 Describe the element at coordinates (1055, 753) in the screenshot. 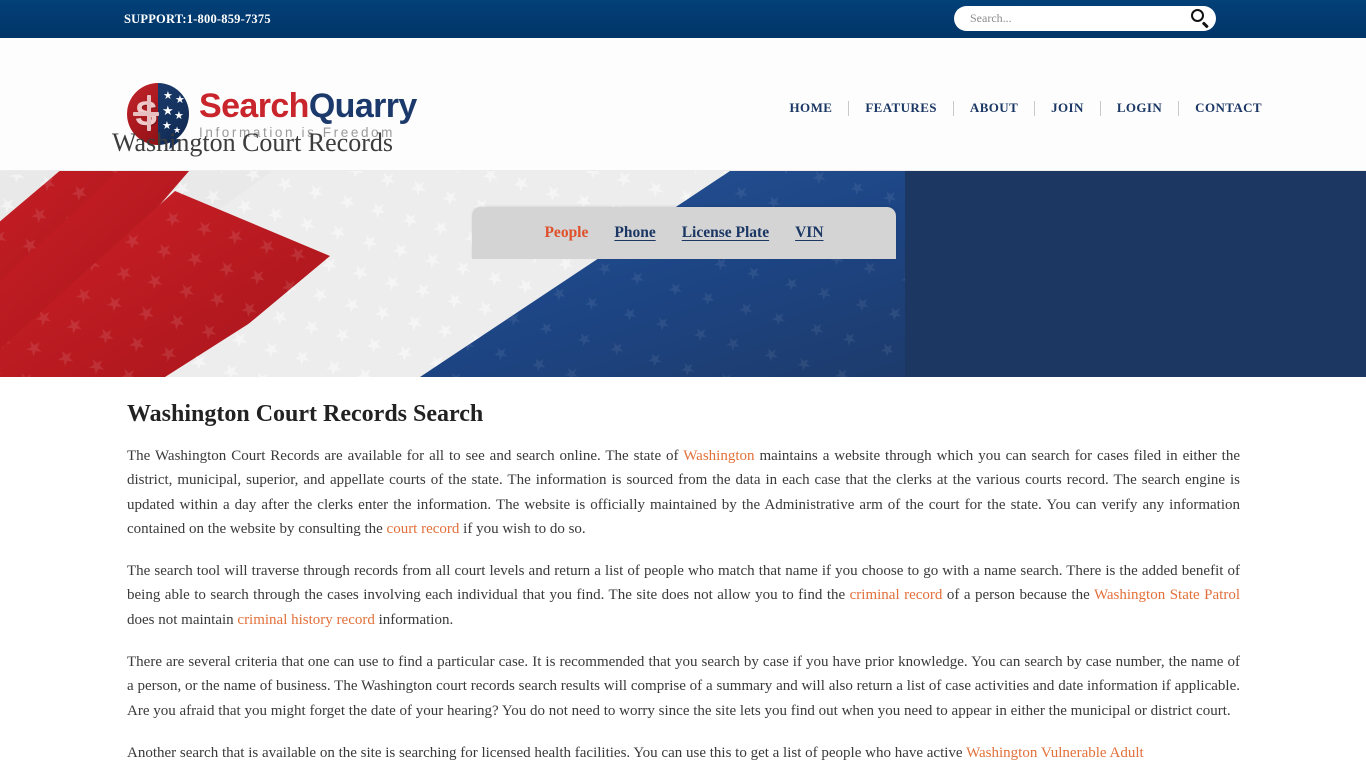

I see `inline-link: Washington Vulnerable Adult` at that location.